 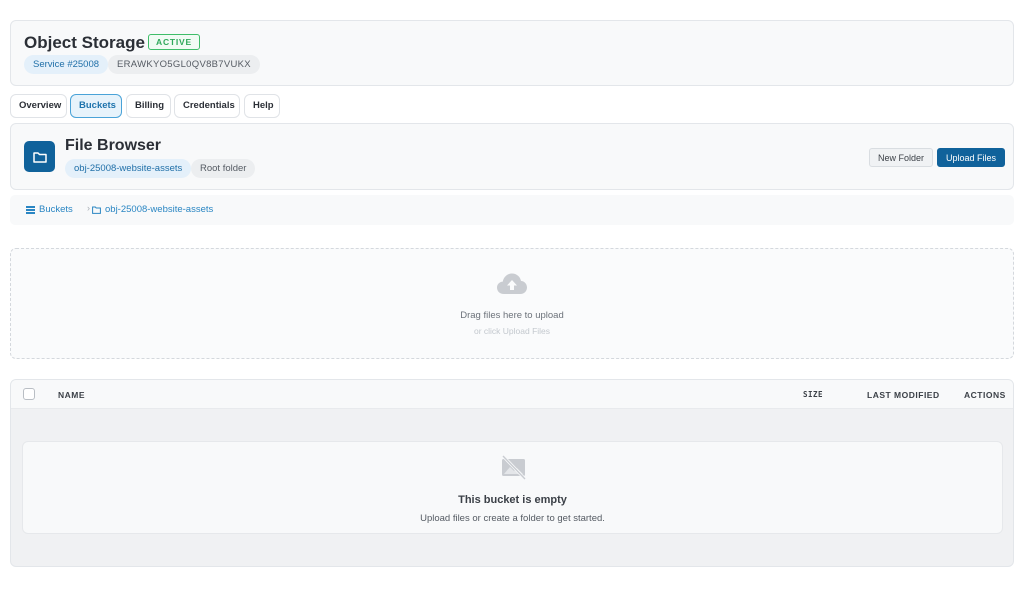 What do you see at coordinates (514, 467) in the screenshot?
I see `no-image-icon` at bounding box center [514, 467].